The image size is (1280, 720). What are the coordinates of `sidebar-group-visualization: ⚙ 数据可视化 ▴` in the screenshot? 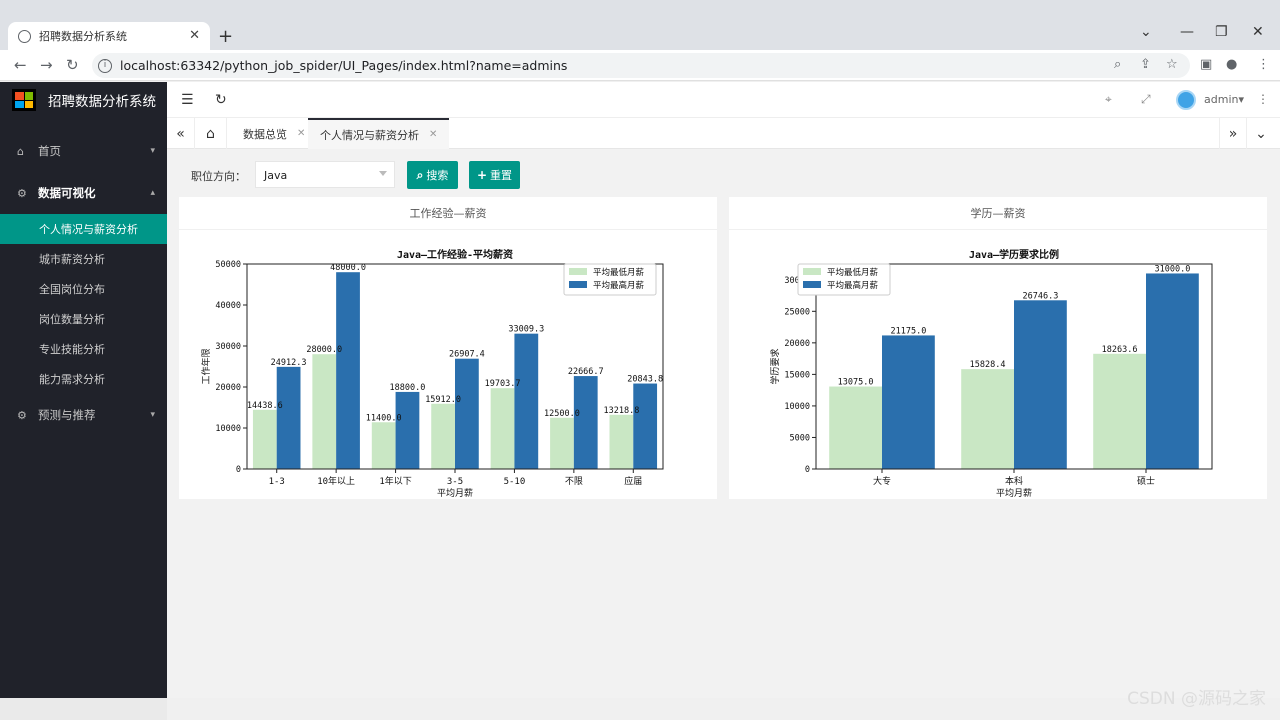 It's located at (83, 193).